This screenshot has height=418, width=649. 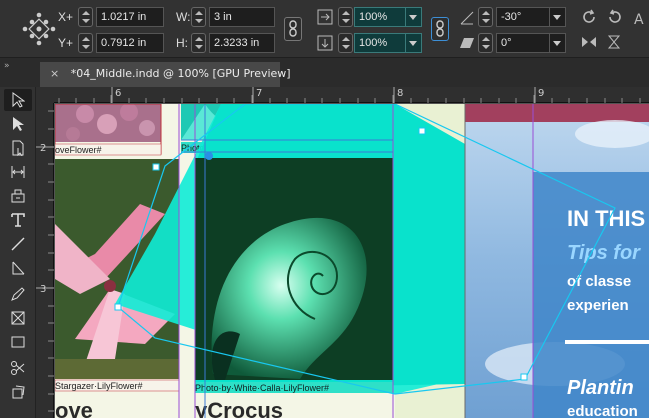 What do you see at coordinates (242, 43) in the screenshot?
I see `height-field` at bounding box center [242, 43].